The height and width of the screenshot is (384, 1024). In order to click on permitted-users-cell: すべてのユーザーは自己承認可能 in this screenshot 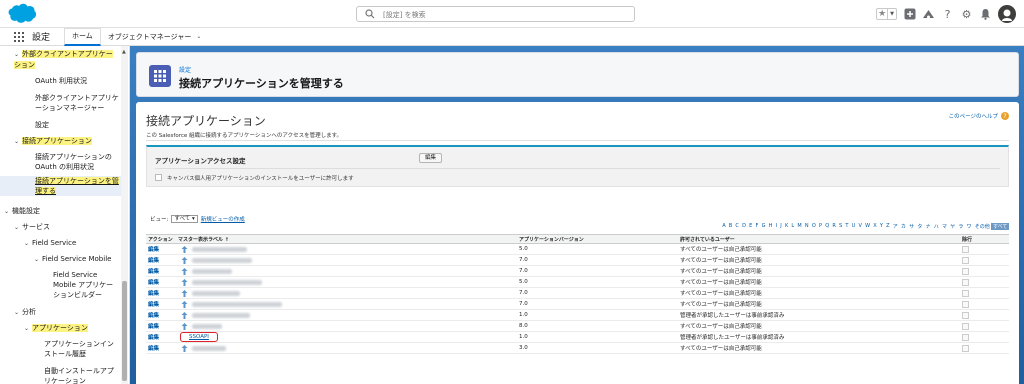, I will do `click(819, 304)`.